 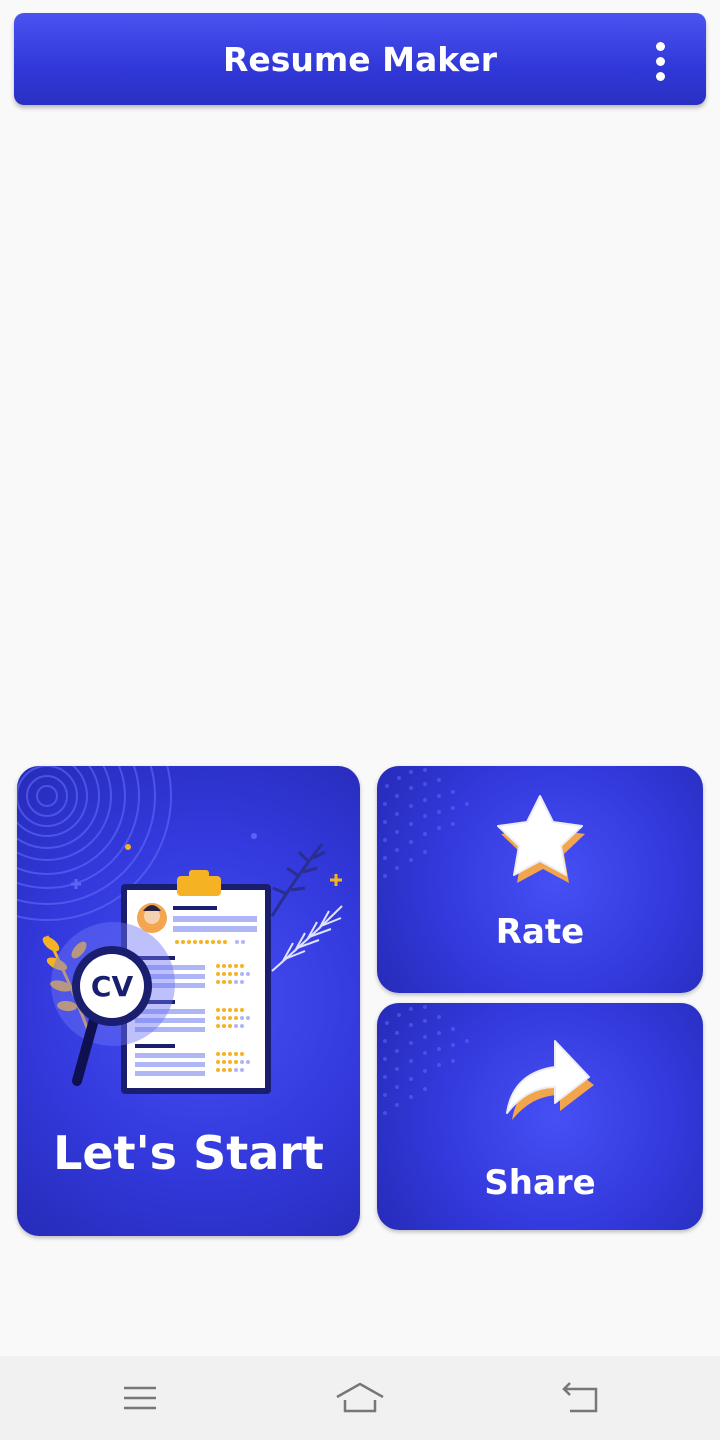 I want to click on share-button: Share, so click(x=540, y=1116).